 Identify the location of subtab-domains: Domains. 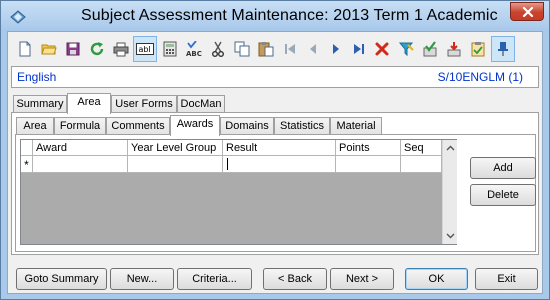
(247, 126).